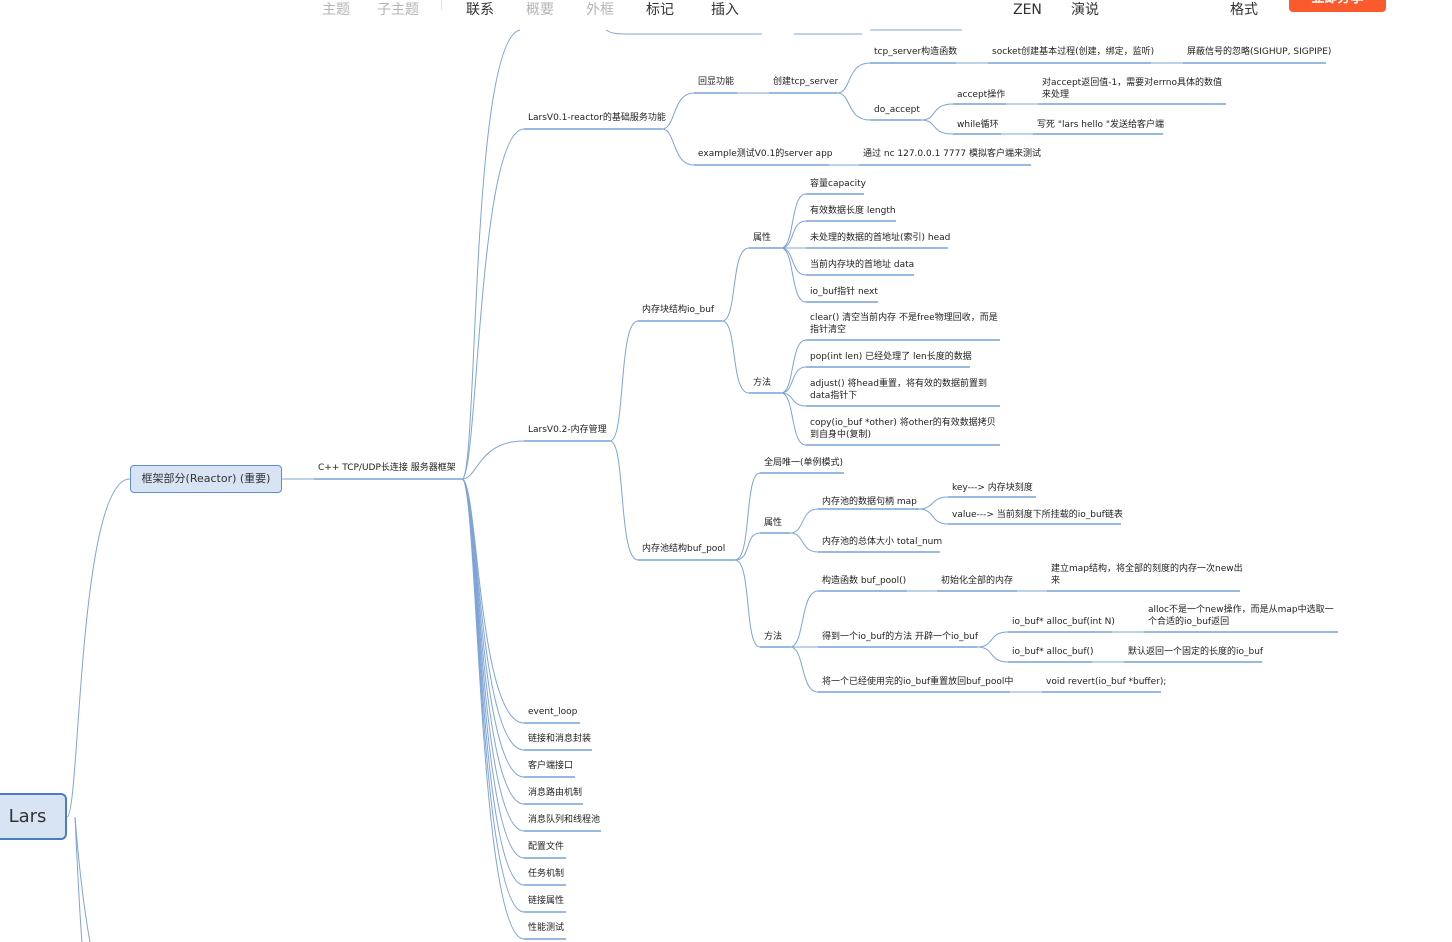  Describe the element at coordinates (336, 10) in the screenshot. I see `toolbar-topic: 主题` at that location.